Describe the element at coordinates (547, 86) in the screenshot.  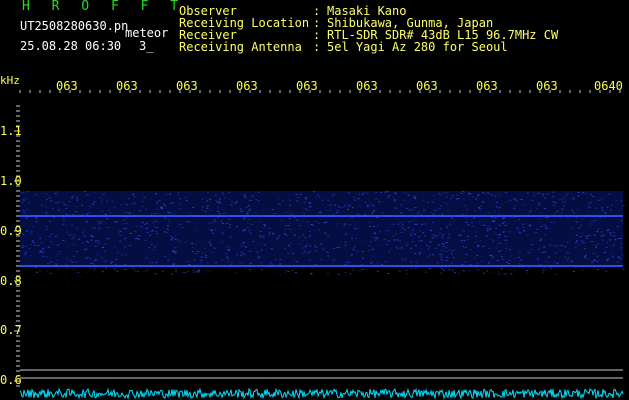
I see `x-tick-label-9: 063` at that location.